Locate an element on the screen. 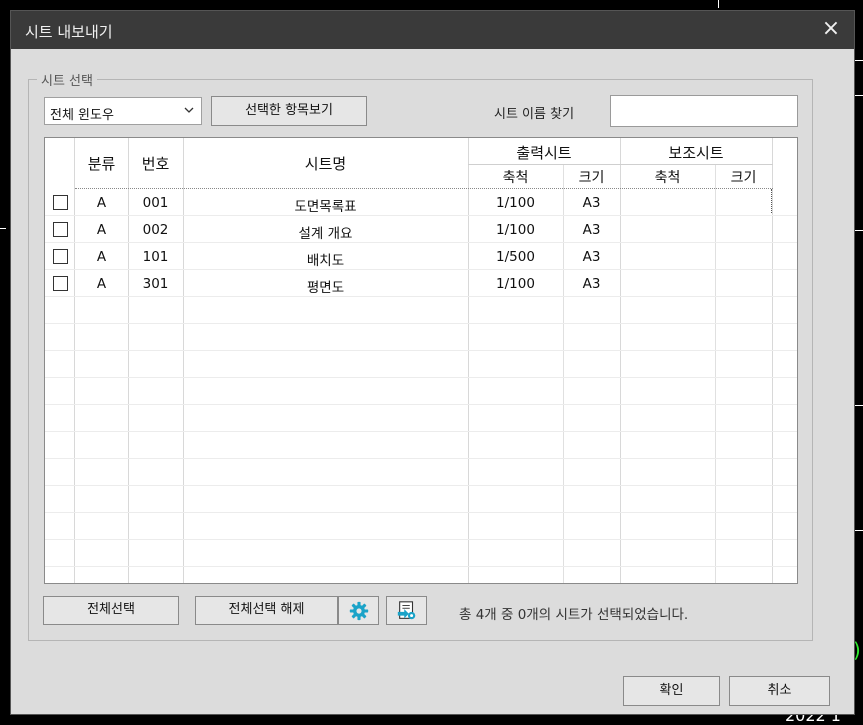 This screenshot has height=725, width=863. sheet-select-group-label: 시트 선택 is located at coordinates (67, 79).